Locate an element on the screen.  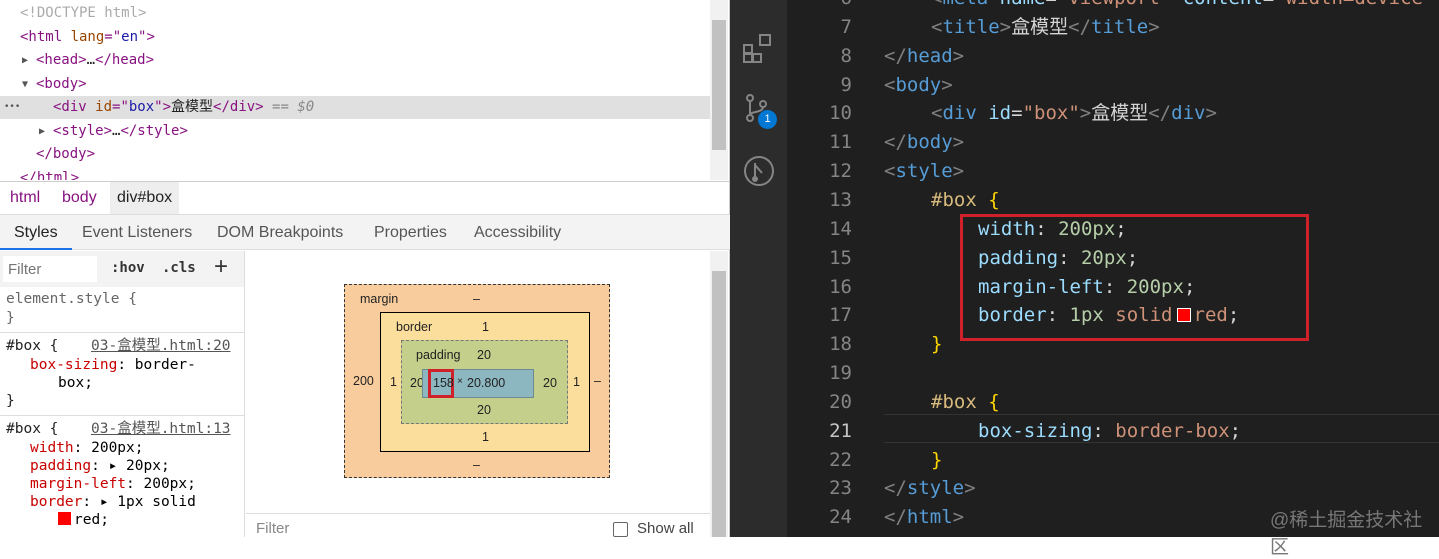
border-left: 1 is located at coordinates (393, 382).